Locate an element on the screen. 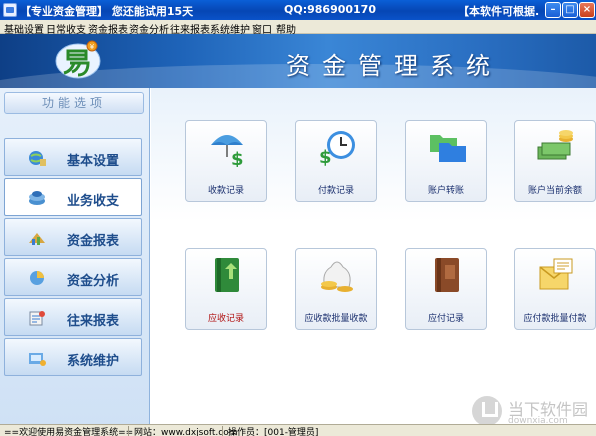 This screenshot has width=596, height=436. tile-label: 应收记录 is located at coordinates (225, 319).